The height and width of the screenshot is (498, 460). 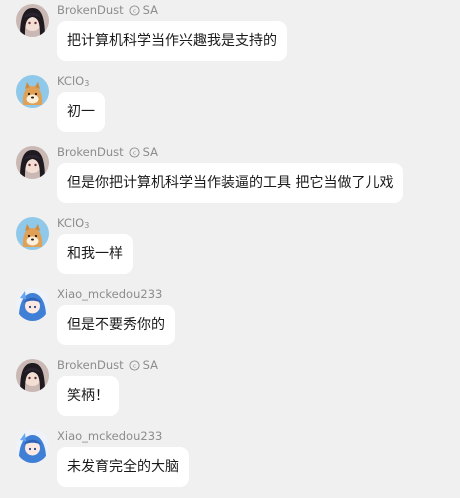 What do you see at coordinates (230, 108) in the screenshot?
I see `chat-message: KClO 3 初一` at bounding box center [230, 108].